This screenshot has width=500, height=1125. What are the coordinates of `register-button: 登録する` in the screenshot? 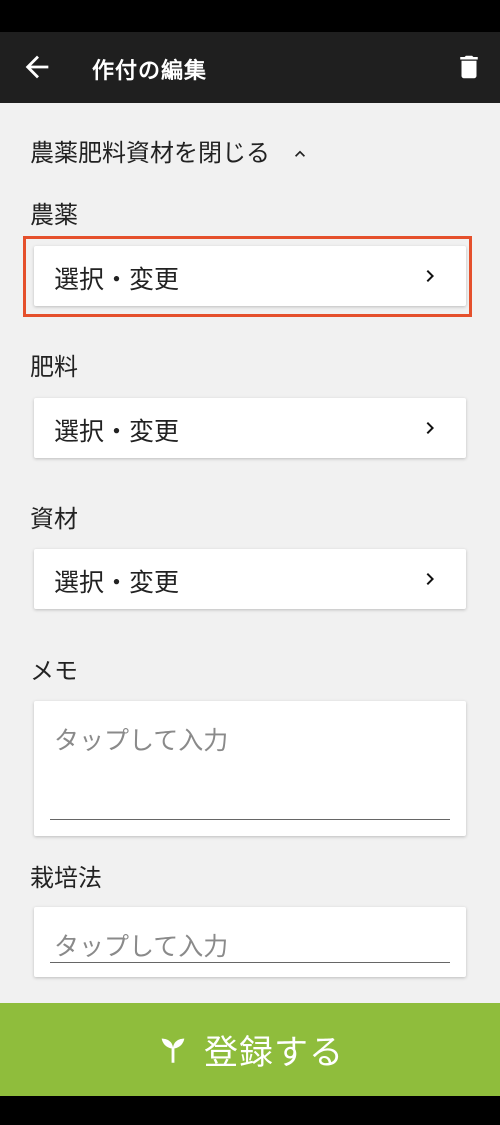 It's located at (250, 1049).